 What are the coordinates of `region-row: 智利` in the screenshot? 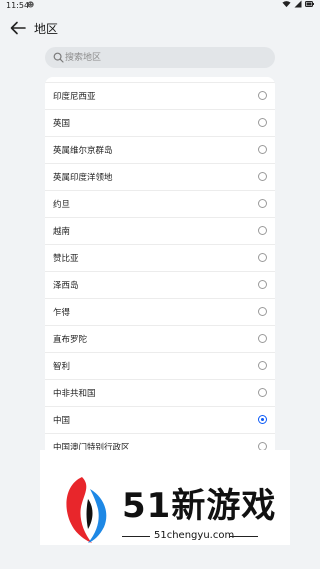 It's located at (160, 366).